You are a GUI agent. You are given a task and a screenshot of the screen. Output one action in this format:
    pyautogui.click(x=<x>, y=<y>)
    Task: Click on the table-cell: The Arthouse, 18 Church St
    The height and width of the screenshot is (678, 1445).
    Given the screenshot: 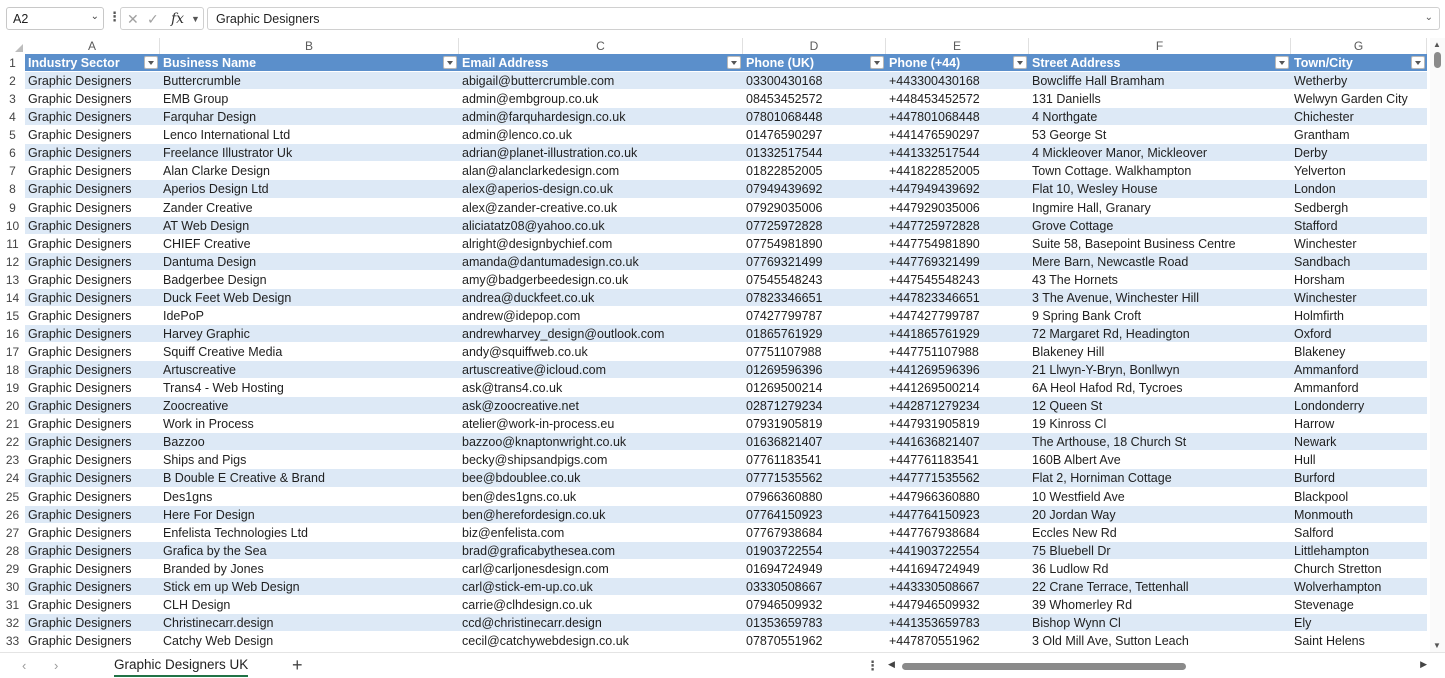 What is the action you would take?
    pyautogui.click(x=1160, y=442)
    